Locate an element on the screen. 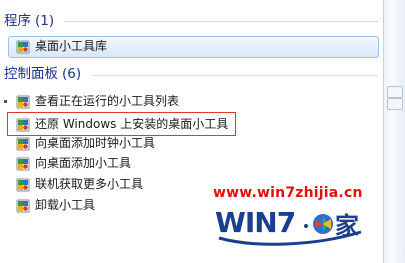  result-item-view-running-gadgets: 查看正在运行的小工具列表 is located at coordinates (97, 101).